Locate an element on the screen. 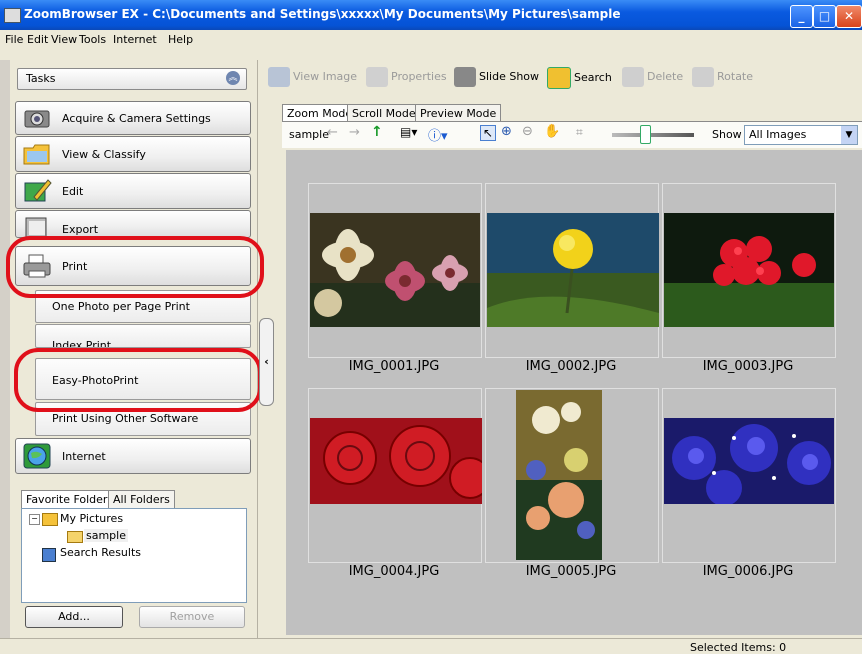  photo-red-flowers is located at coordinates (749, 270).